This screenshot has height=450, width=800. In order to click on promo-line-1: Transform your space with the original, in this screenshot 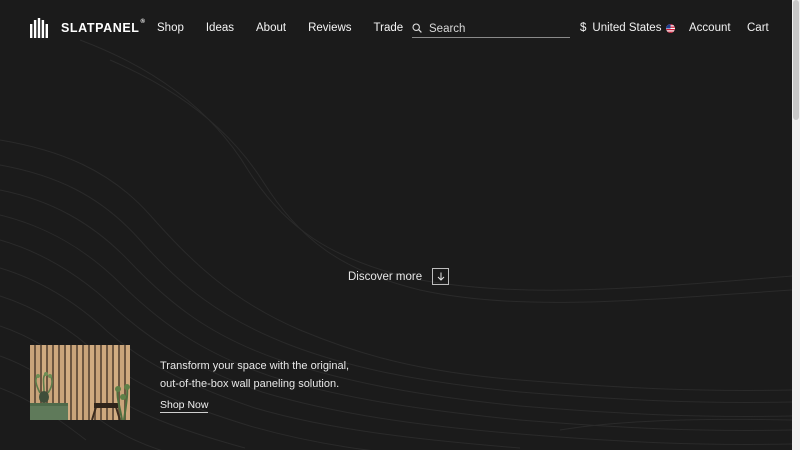, I will do `click(255, 366)`.